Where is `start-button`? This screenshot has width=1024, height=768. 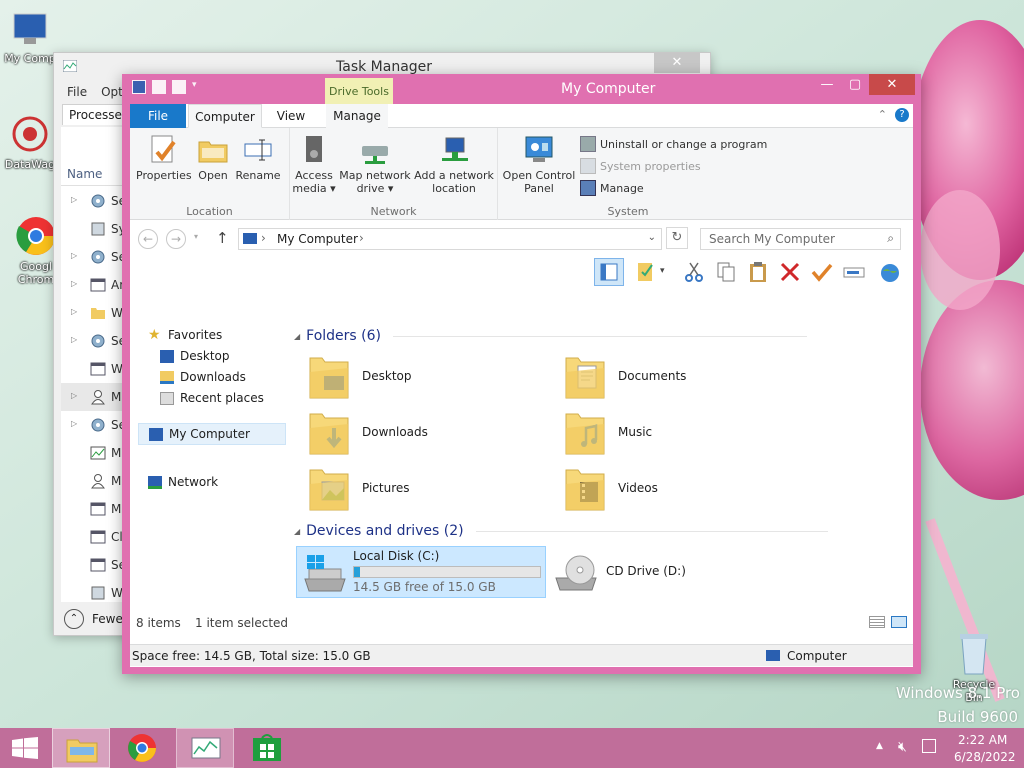
start-button is located at coordinates (25, 748).